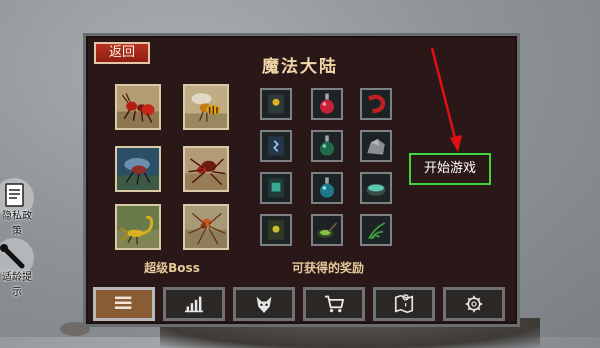 The width and height of the screenshot is (600, 348). I want to click on reward-red-potion, so click(327, 104).